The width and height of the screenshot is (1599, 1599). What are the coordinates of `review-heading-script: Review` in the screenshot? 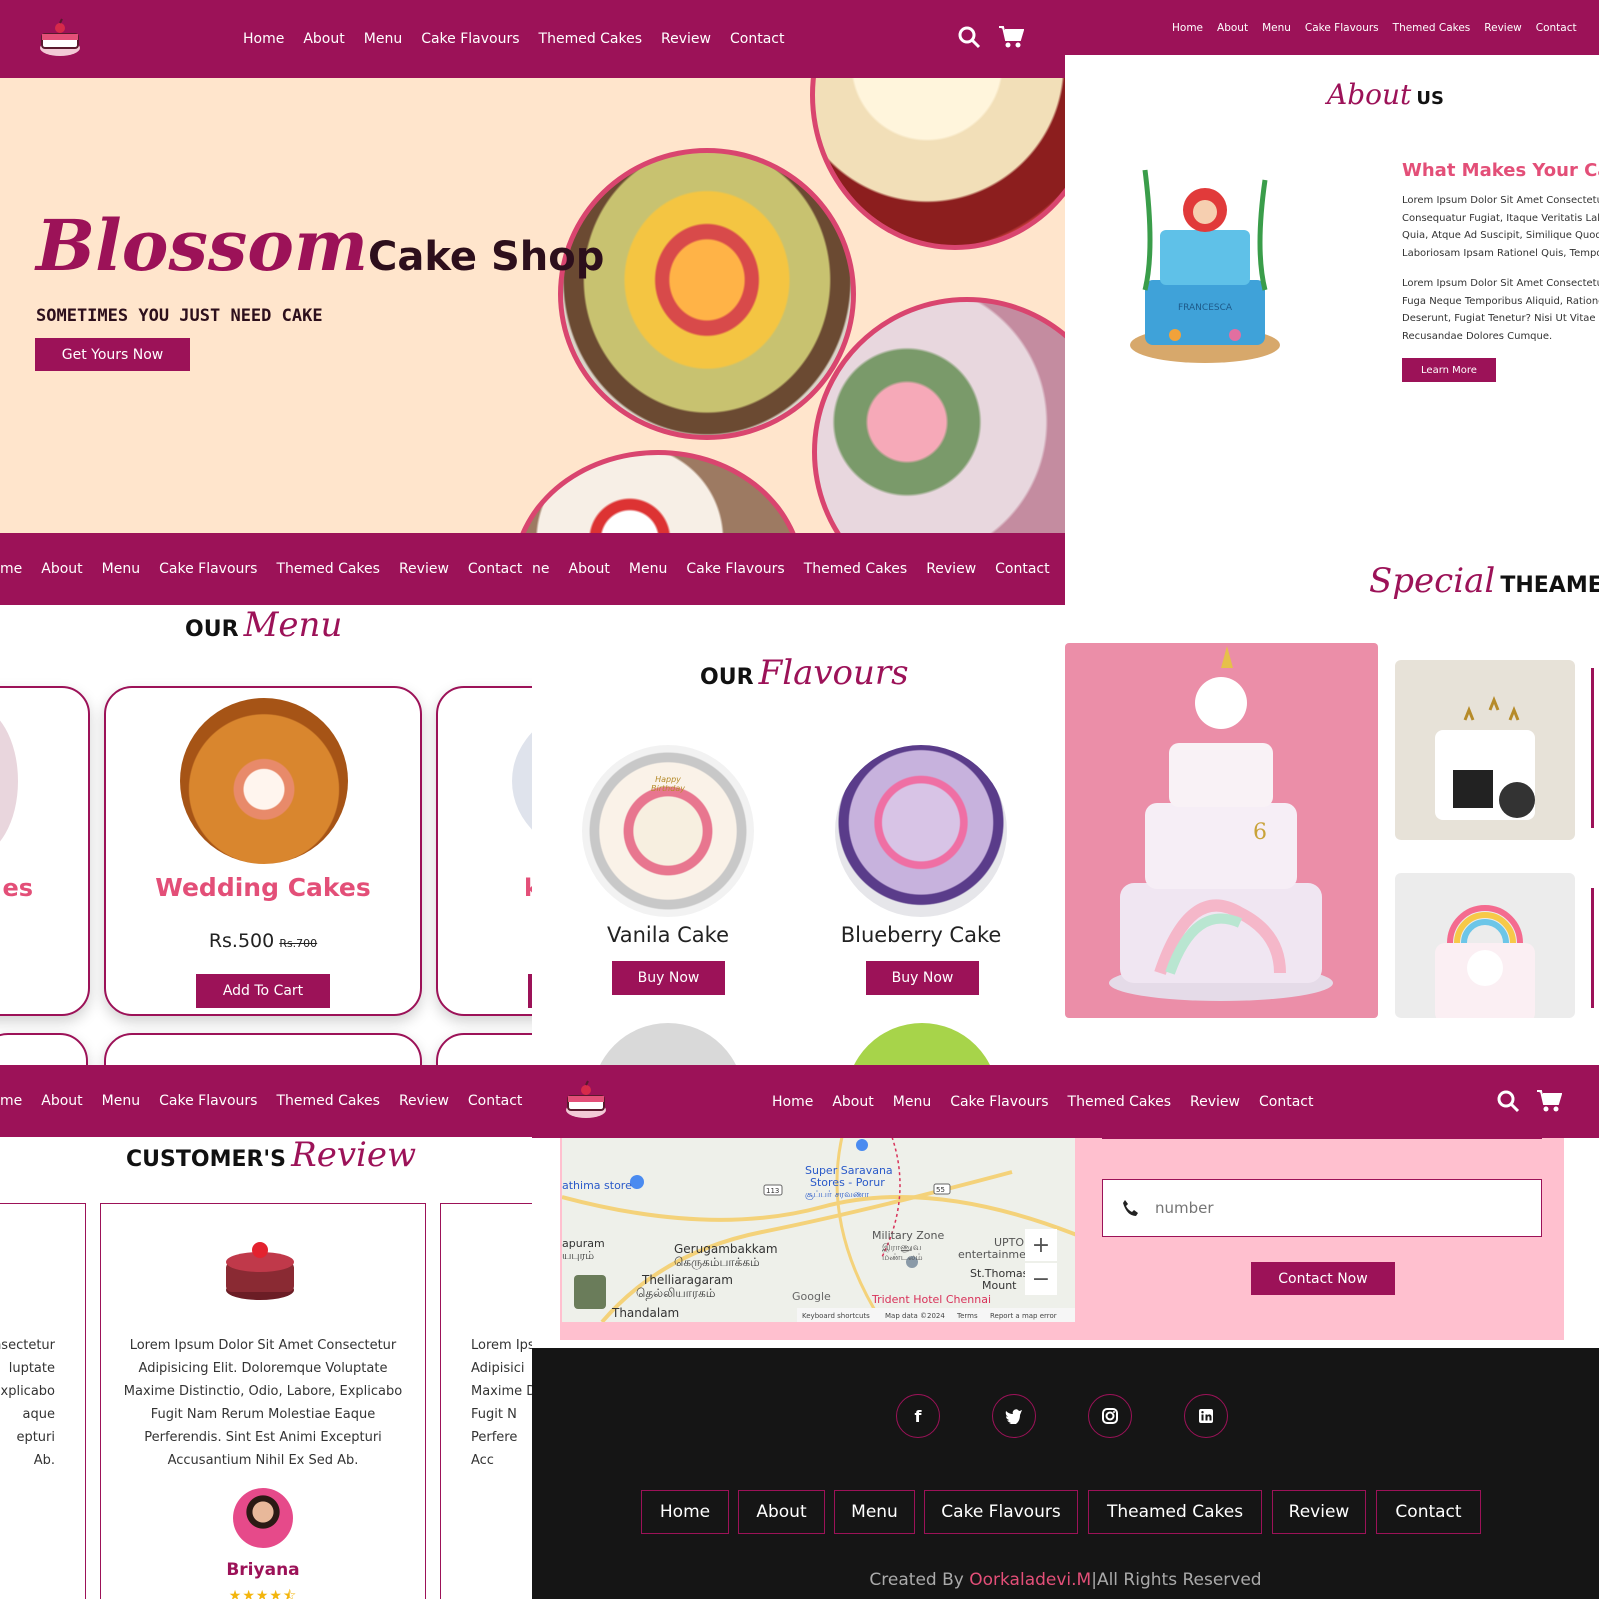 It's located at (354, 1155).